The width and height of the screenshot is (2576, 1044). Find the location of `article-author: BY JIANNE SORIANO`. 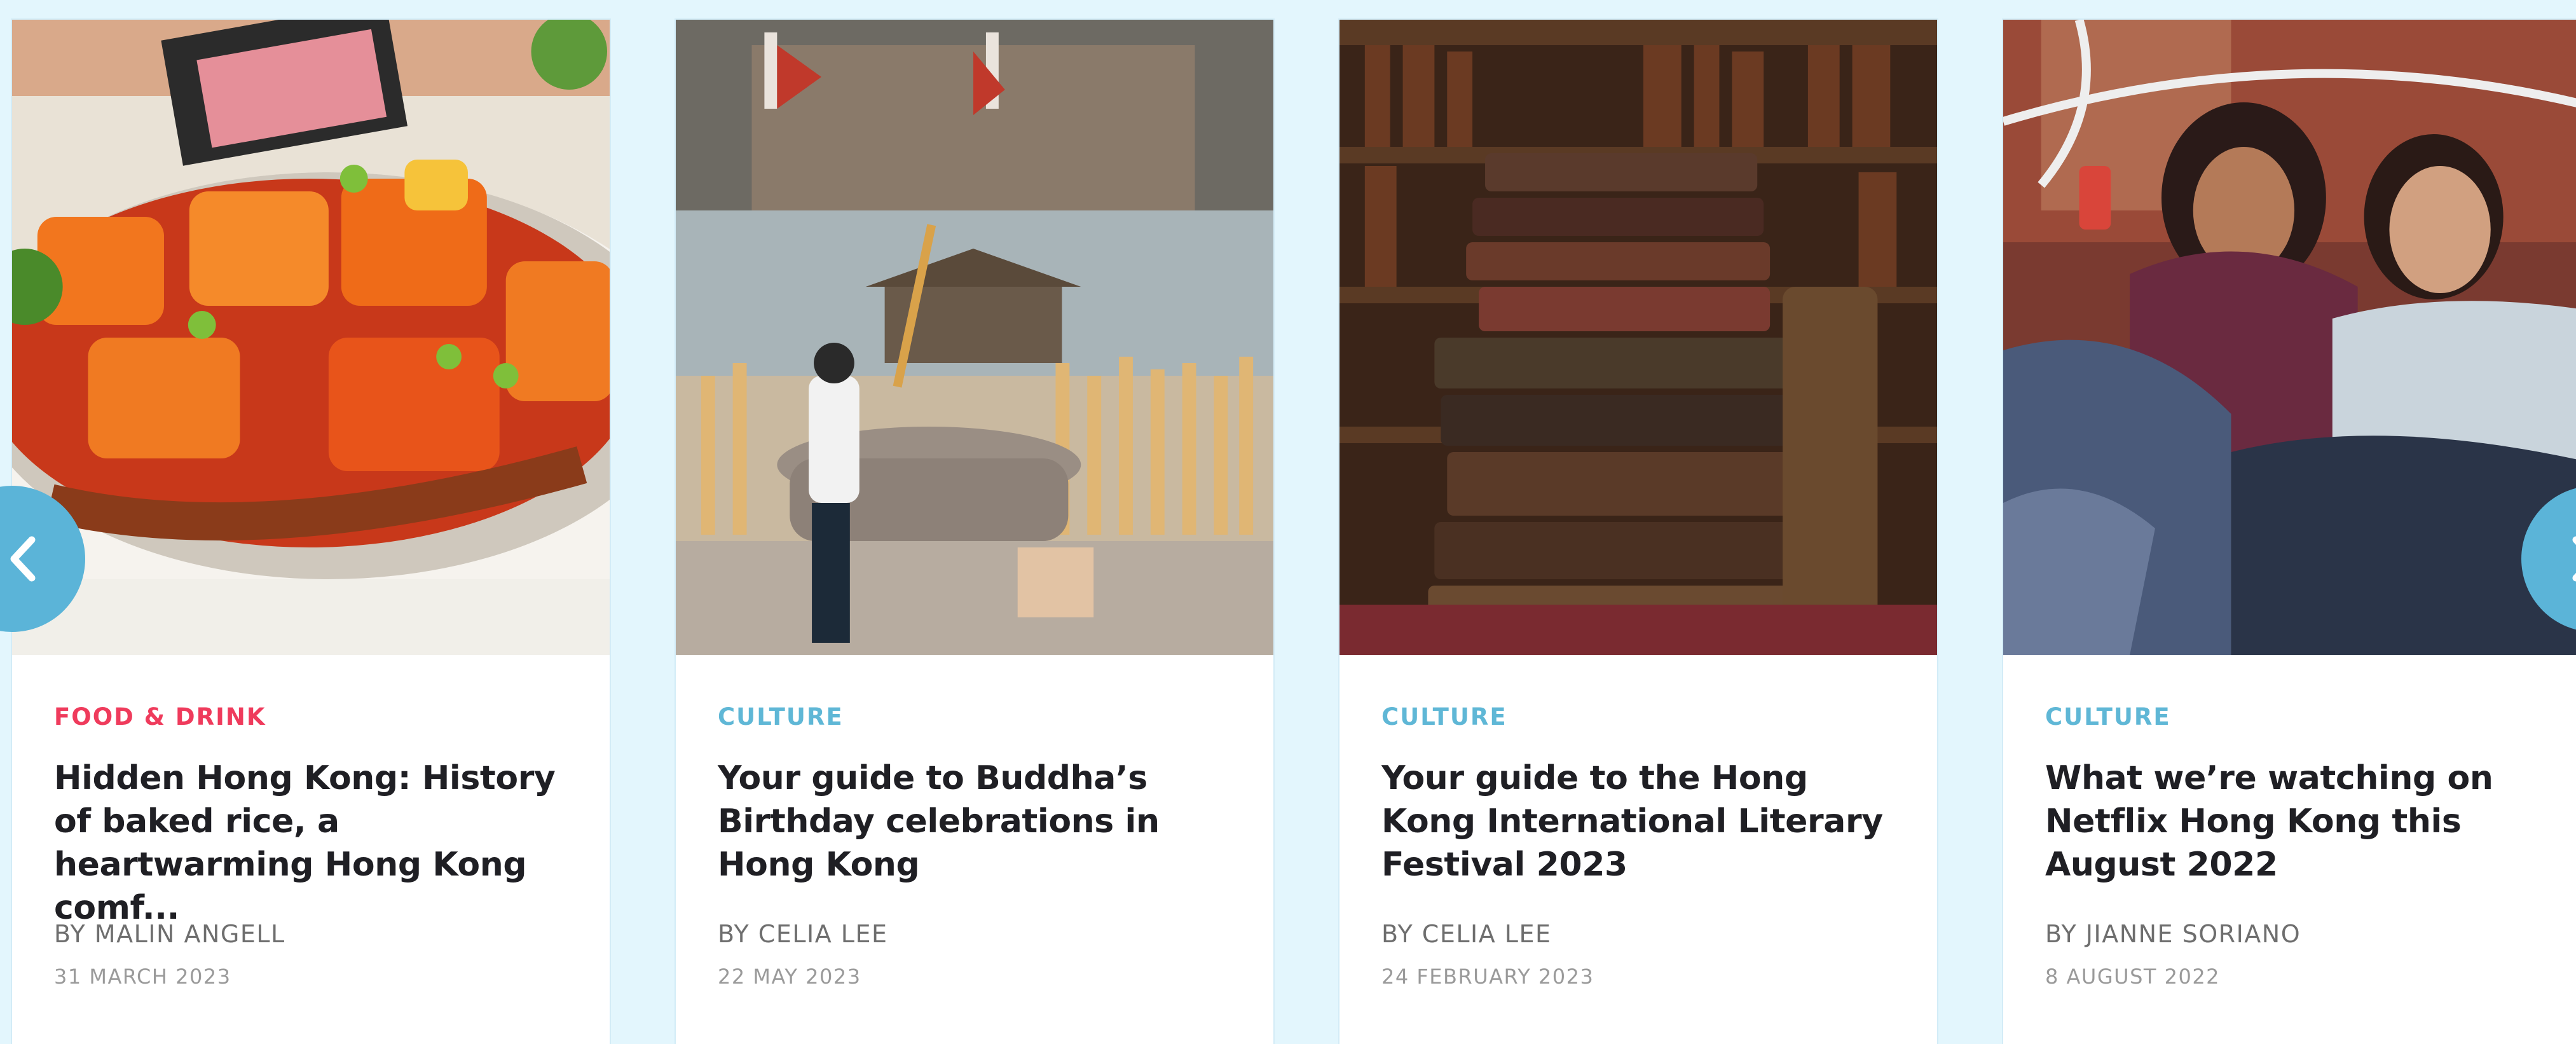

article-author: BY JIANNE SORIANO is located at coordinates (2302, 934).